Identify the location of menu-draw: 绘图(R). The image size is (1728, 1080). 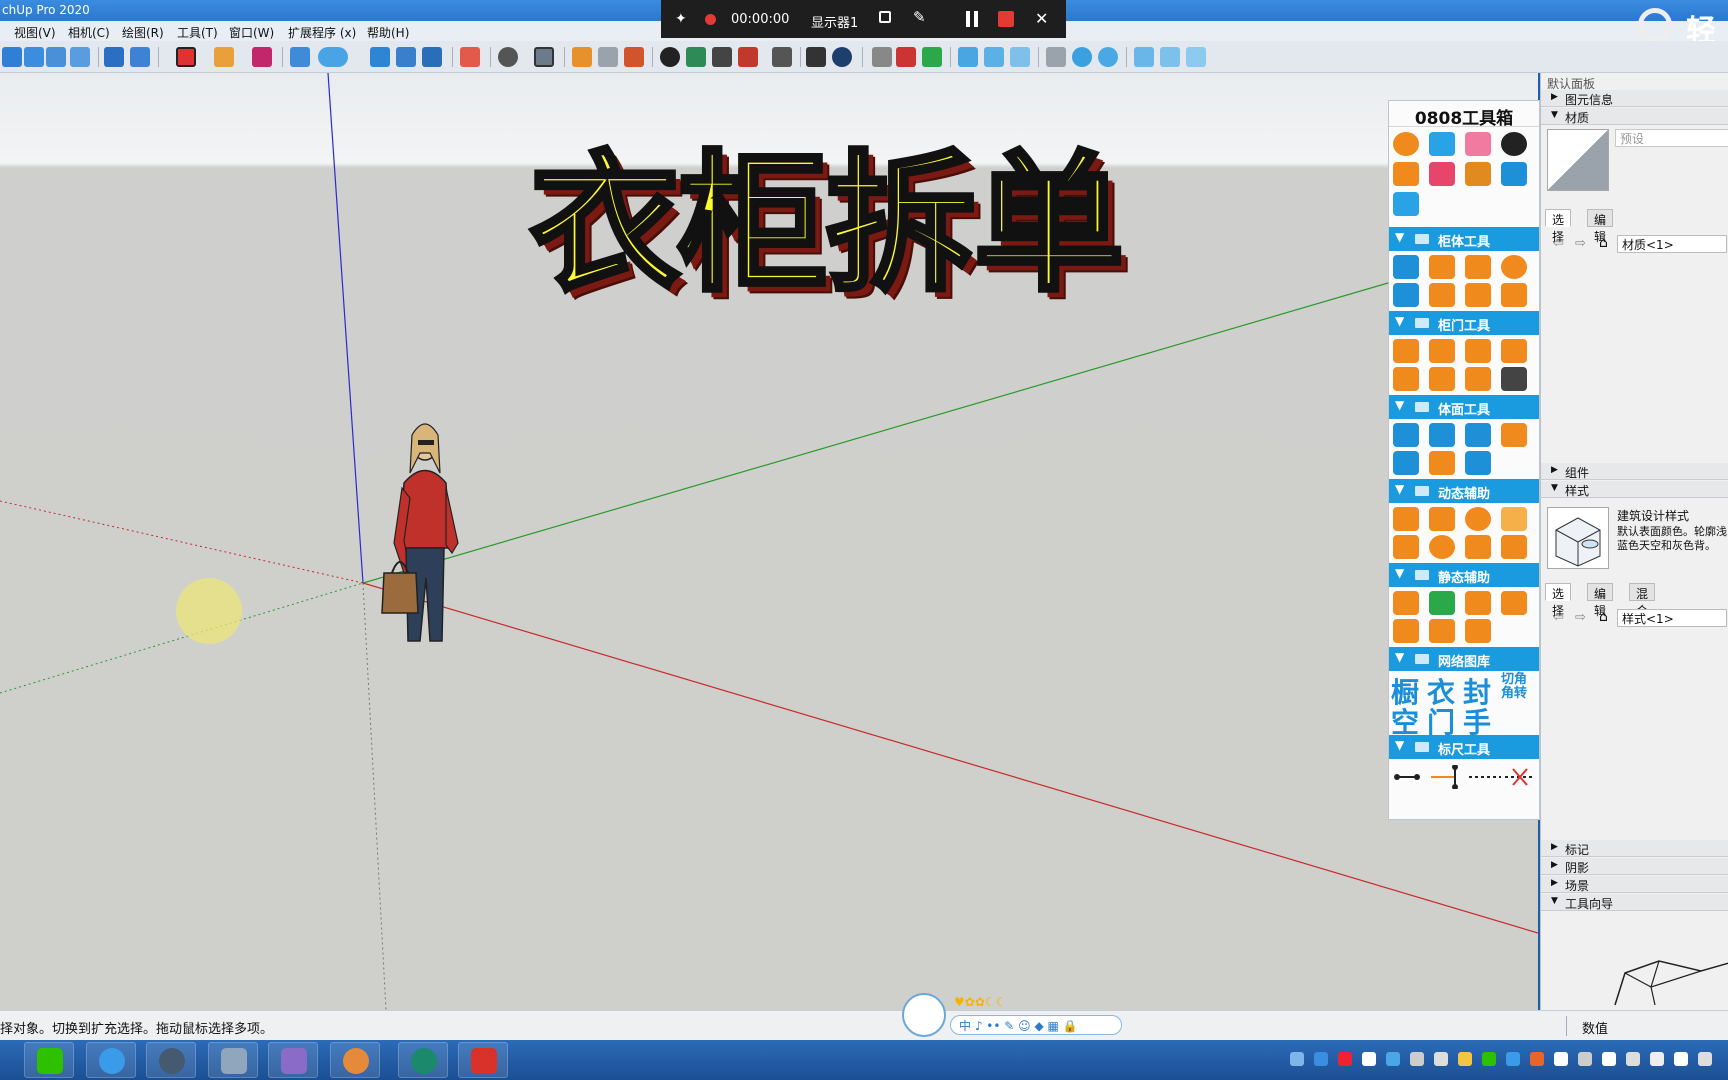
(143, 32).